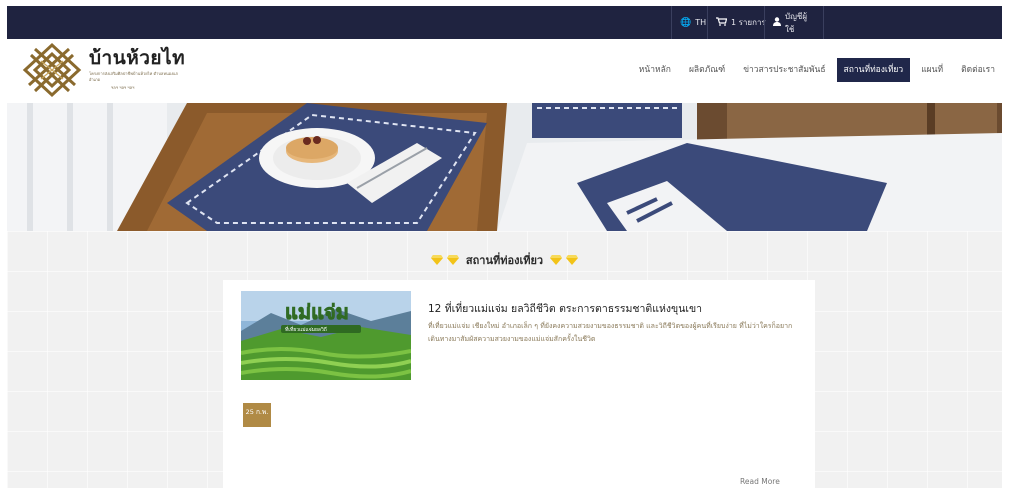 The width and height of the screenshot is (1029, 488). I want to click on user-icon, so click(777, 22).